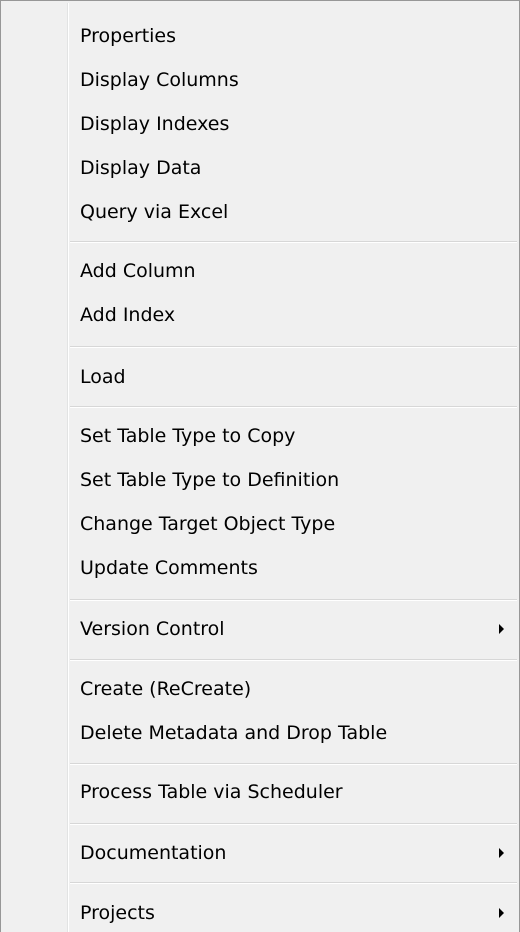 The width and height of the screenshot is (520, 932). I want to click on menu-item-create-recreate: Create (ReCreate), so click(293, 689).